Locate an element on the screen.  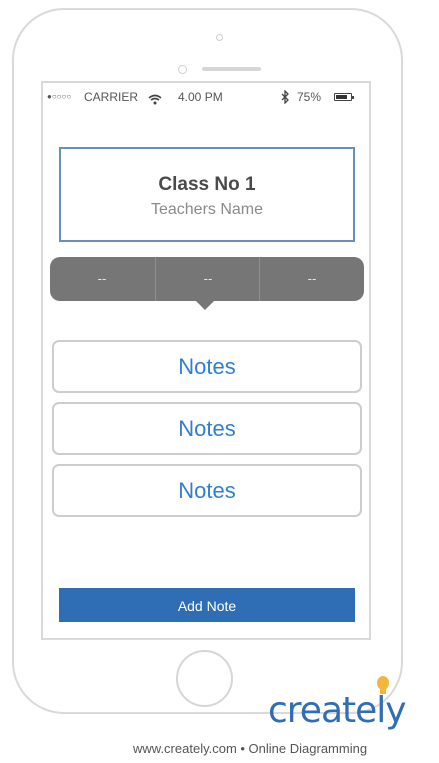
add-note-button: Add Note is located at coordinates (207, 605).